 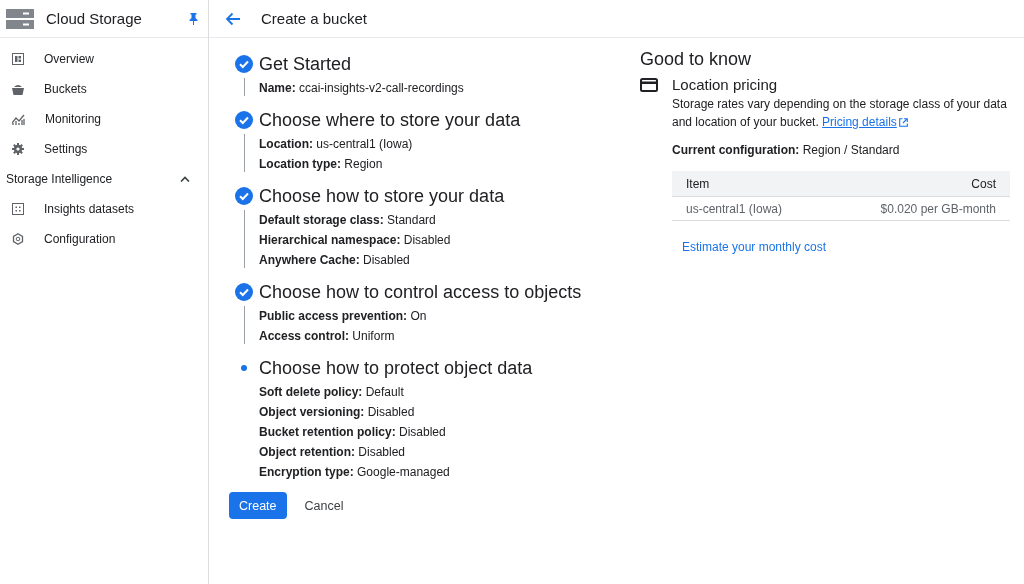 What do you see at coordinates (343, 316) in the screenshot?
I see `step-detail: Public access prevention: On` at bounding box center [343, 316].